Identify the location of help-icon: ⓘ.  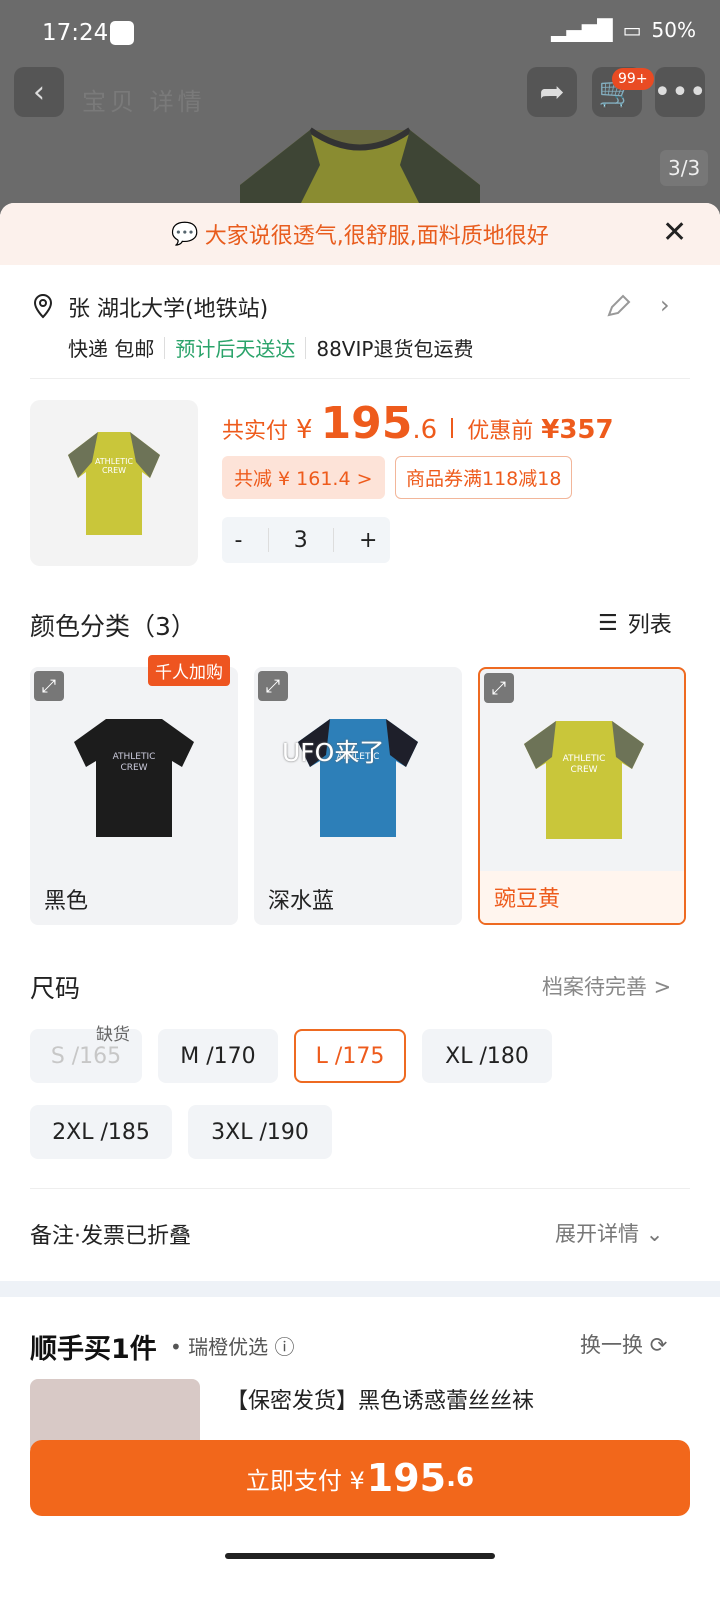
(285, 1347).